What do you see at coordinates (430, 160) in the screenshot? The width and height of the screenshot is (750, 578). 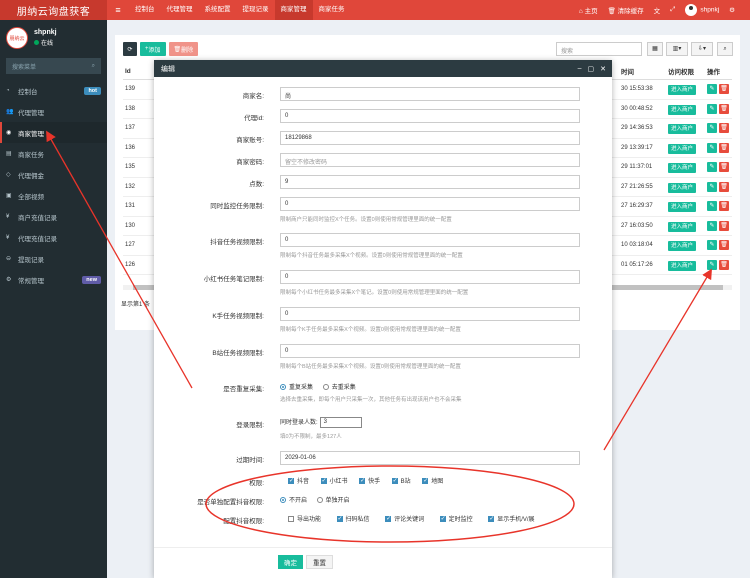 I see `password-input: 留空不修改密码` at bounding box center [430, 160].